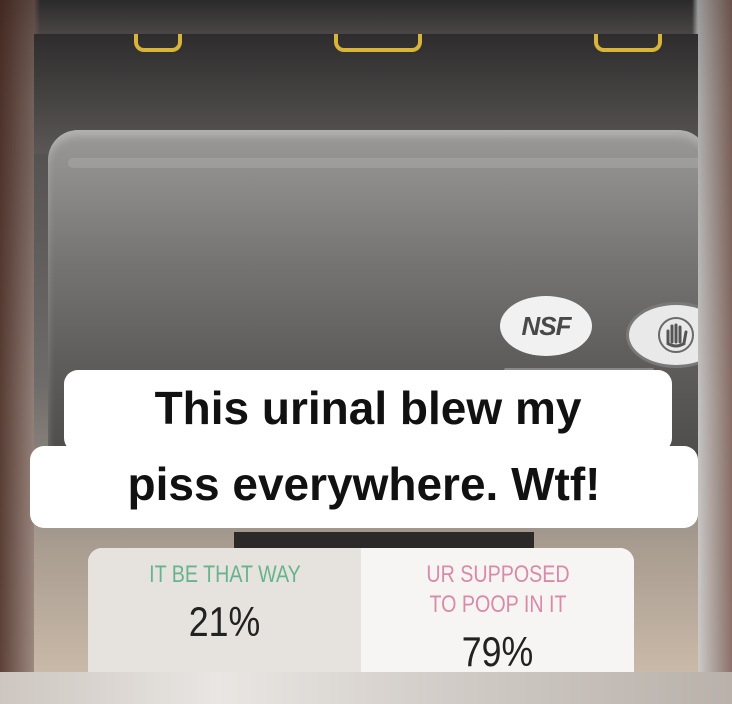 Image resolution: width=732 pixels, height=704 pixels. Describe the element at coordinates (224, 621) in the screenshot. I see `poll-option-percent: 21%` at that location.